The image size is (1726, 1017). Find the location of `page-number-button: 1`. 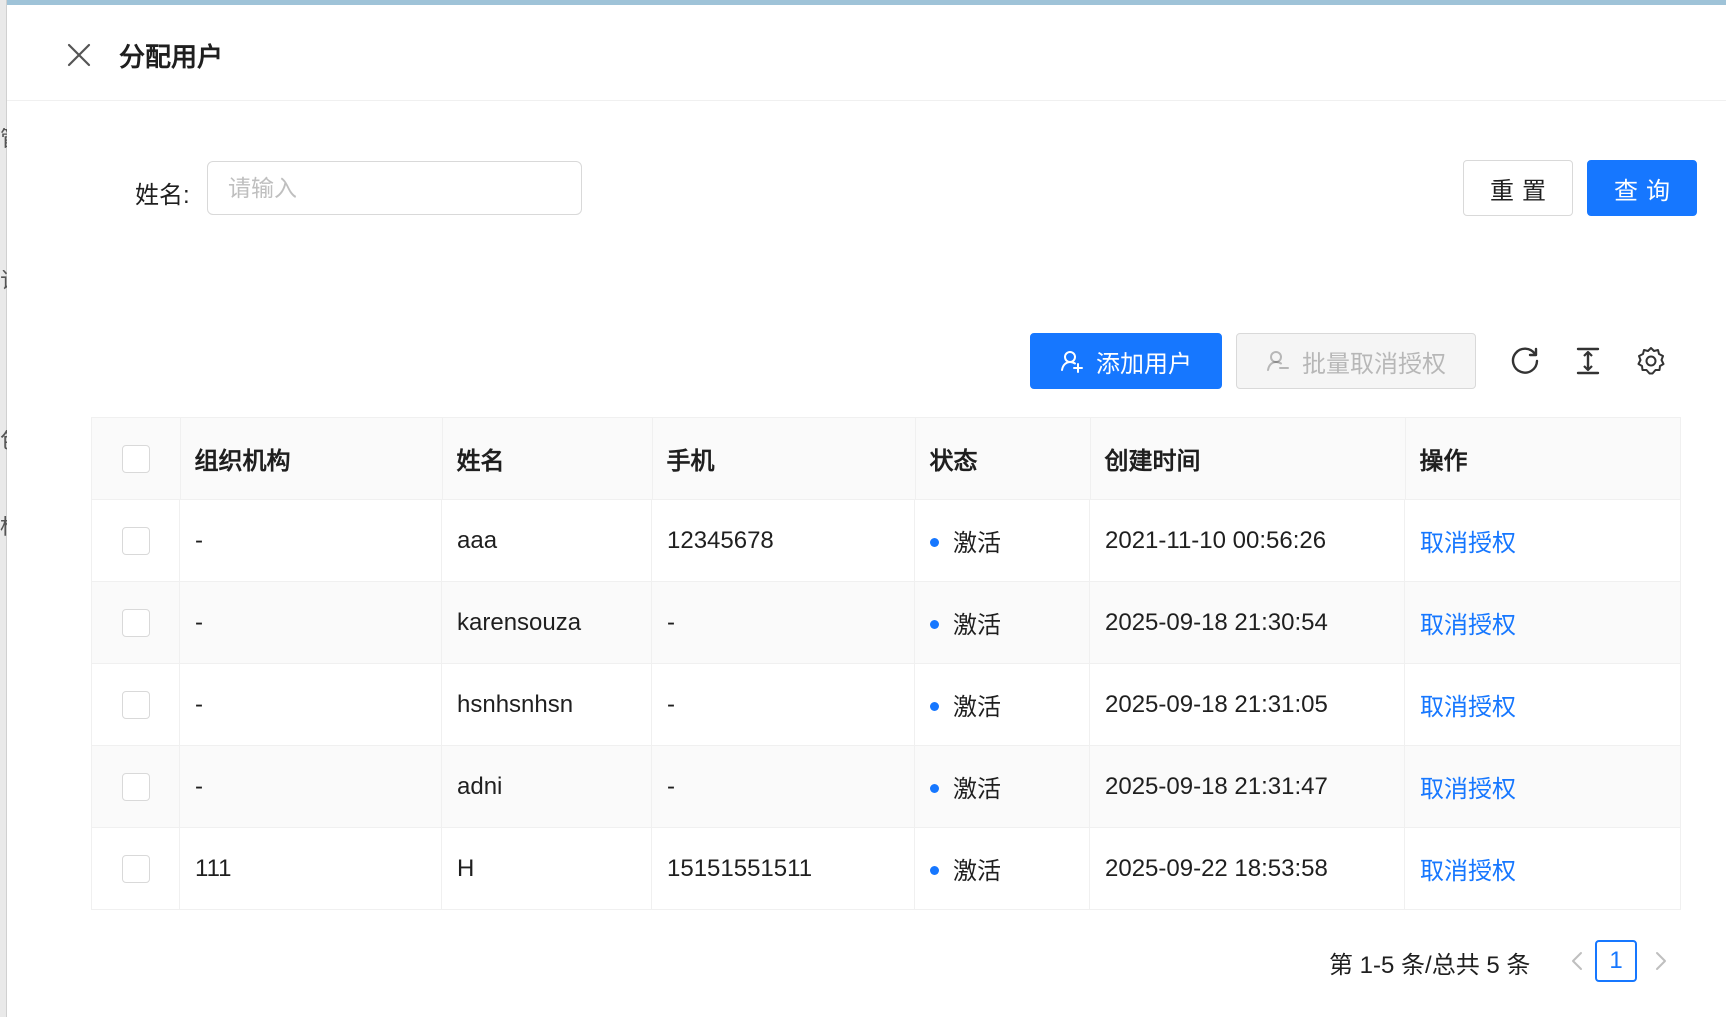

page-number-button: 1 is located at coordinates (1616, 961).